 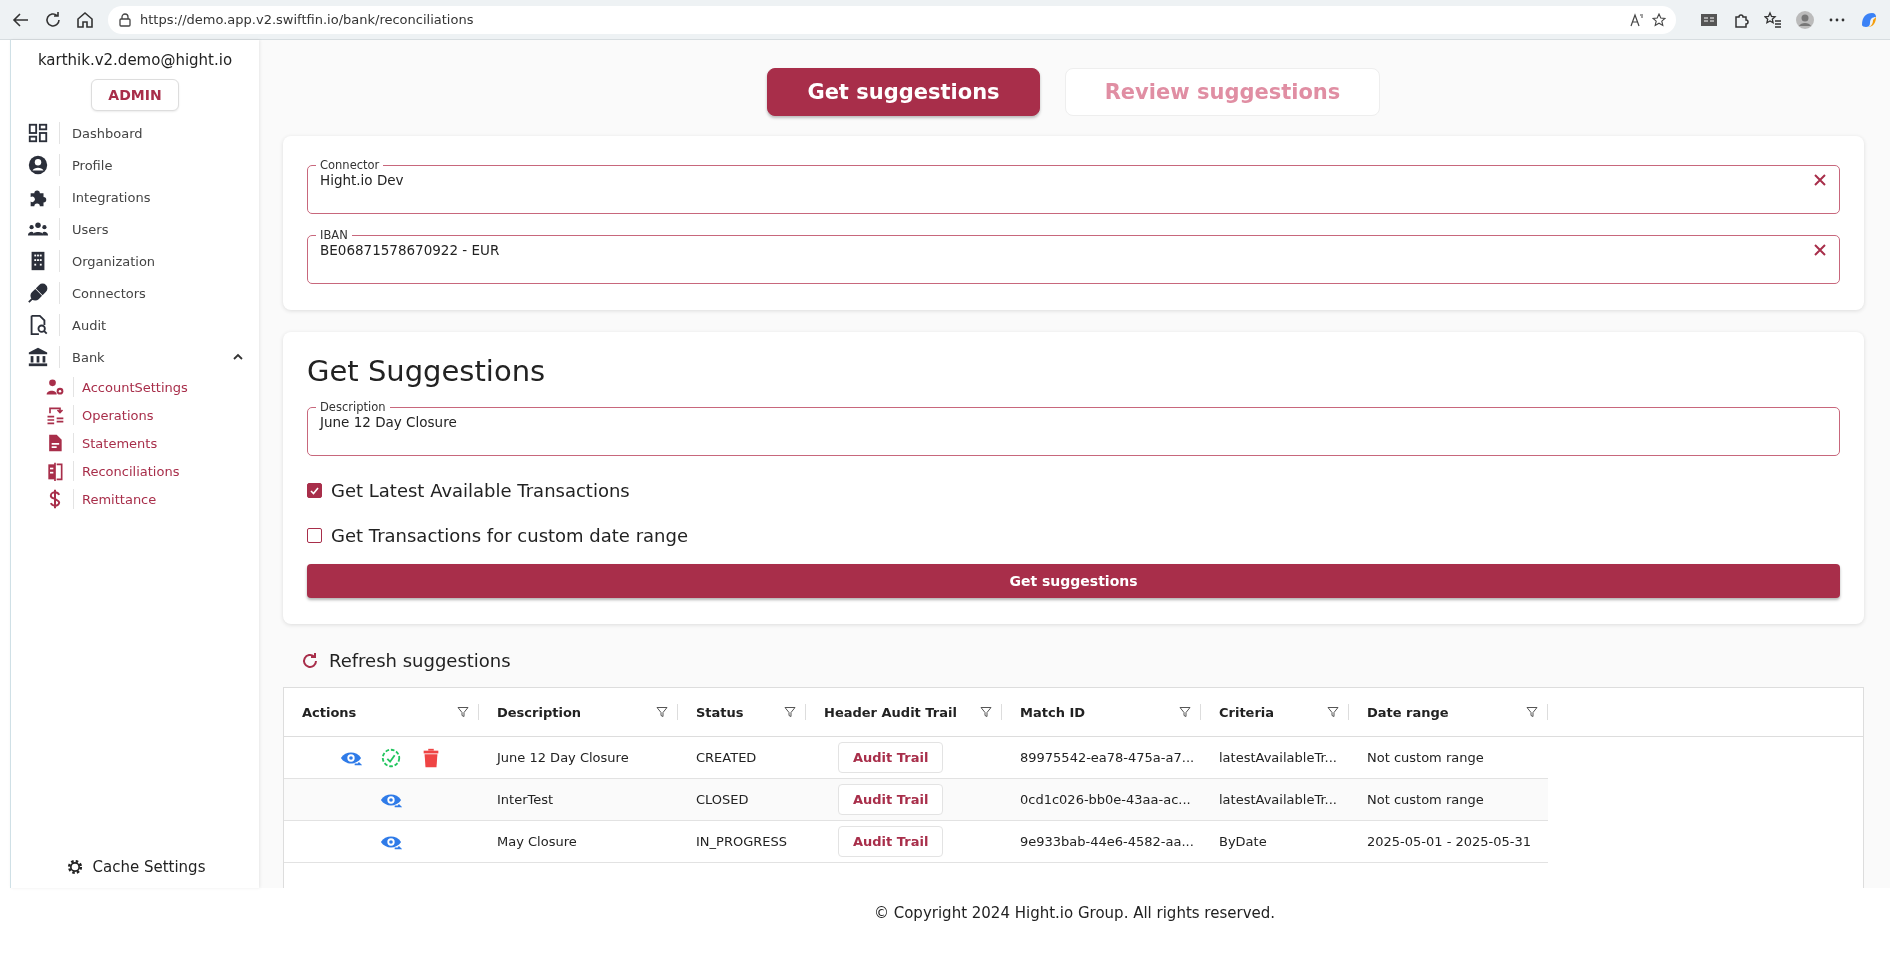 What do you see at coordinates (563, 757) in the screenshot?
I see `table-cell: June 12 Day Closure` at bounding box center [563, 757].